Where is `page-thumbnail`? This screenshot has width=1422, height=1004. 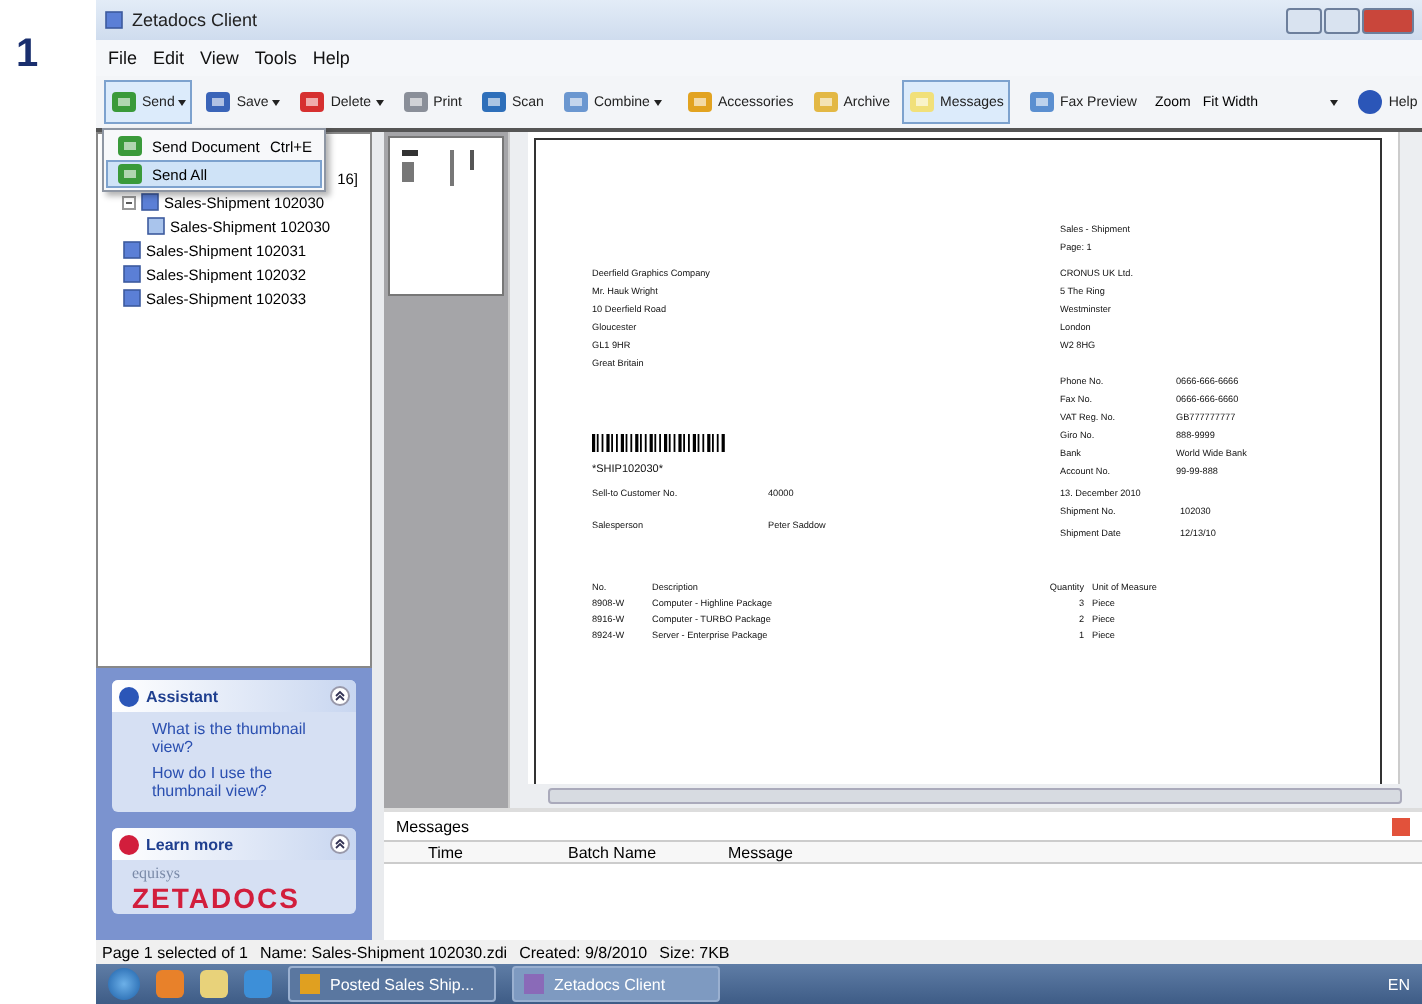 page-thumbnail is located at coordinates (446, 216).